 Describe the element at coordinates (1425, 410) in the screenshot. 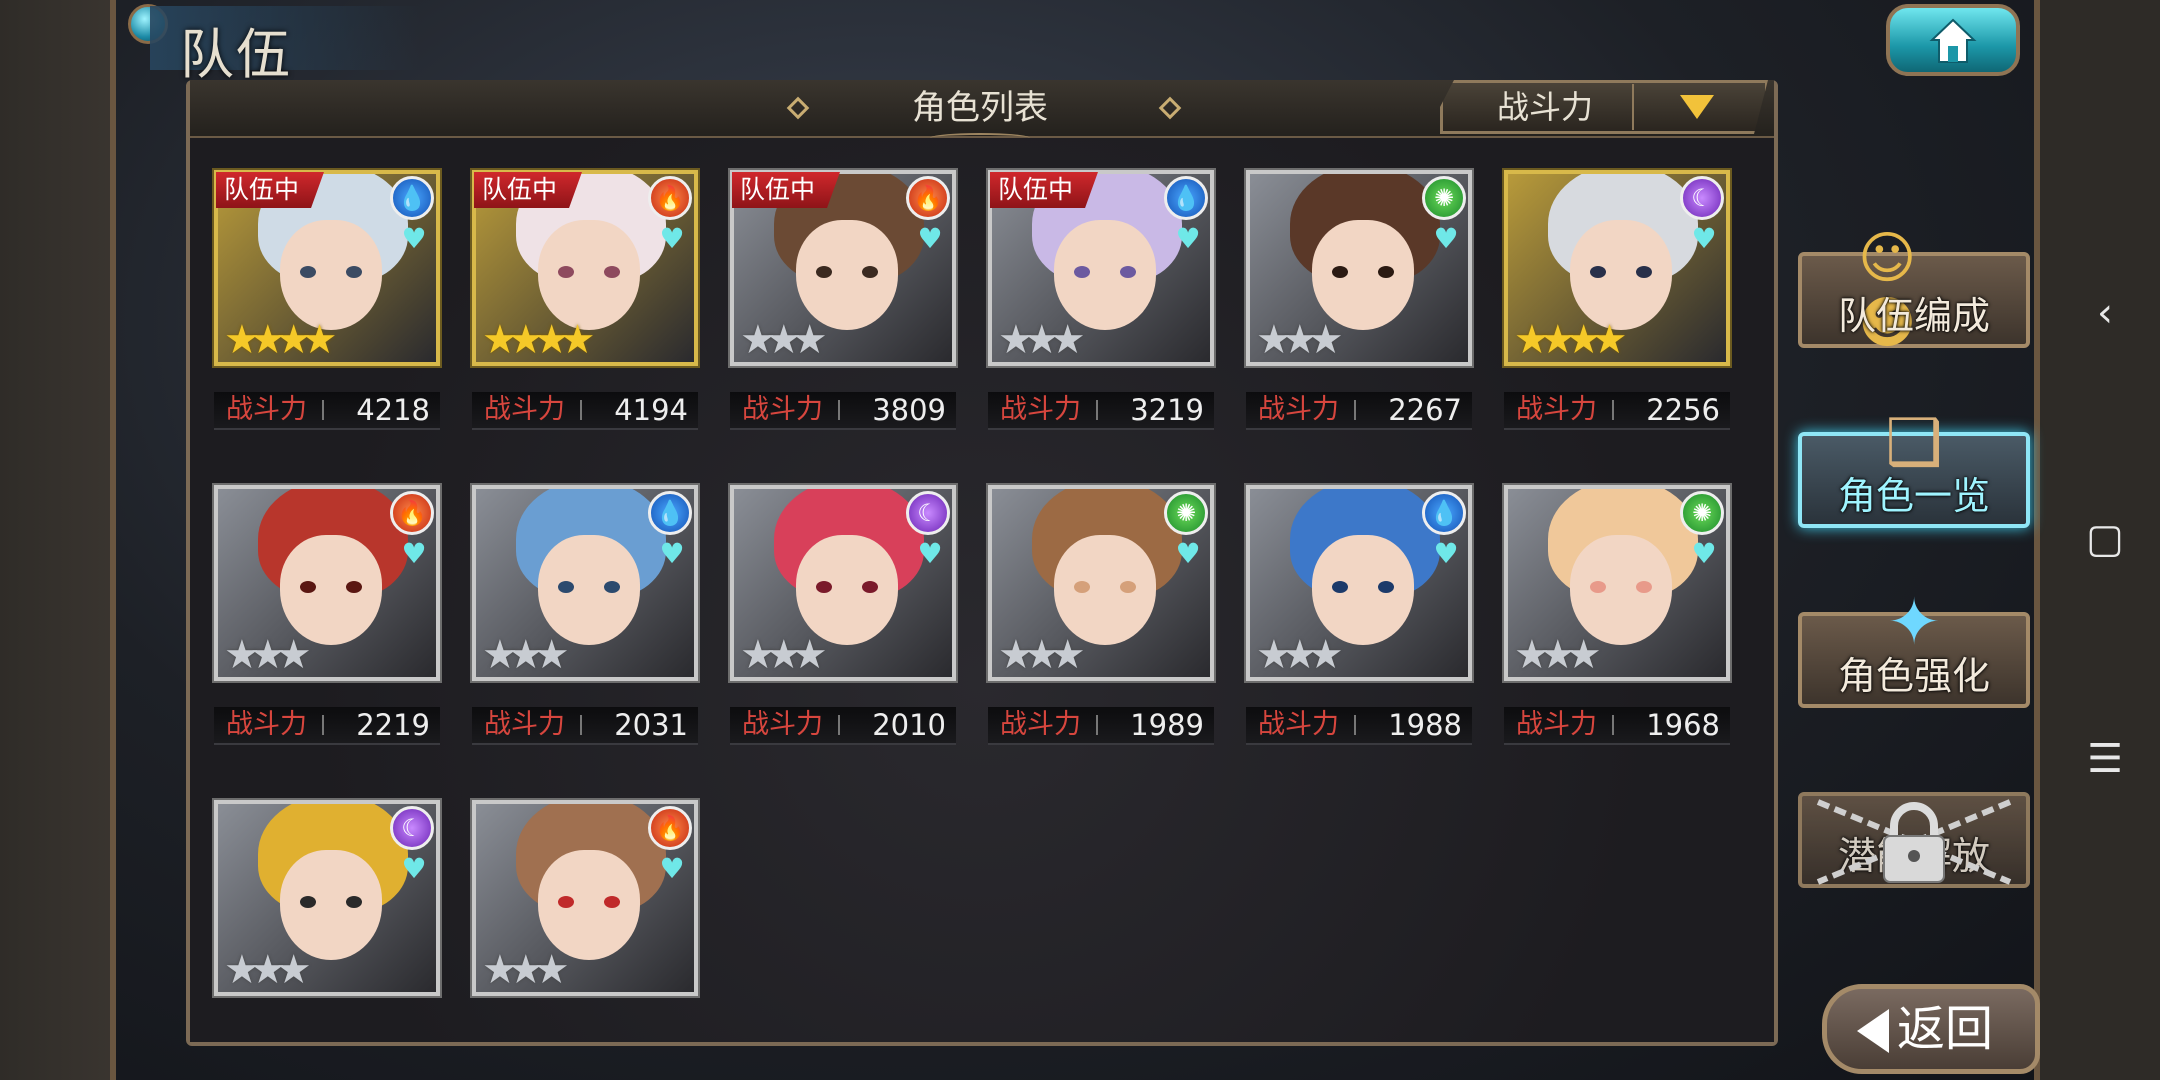

I see `power-value: 2267` at that location.